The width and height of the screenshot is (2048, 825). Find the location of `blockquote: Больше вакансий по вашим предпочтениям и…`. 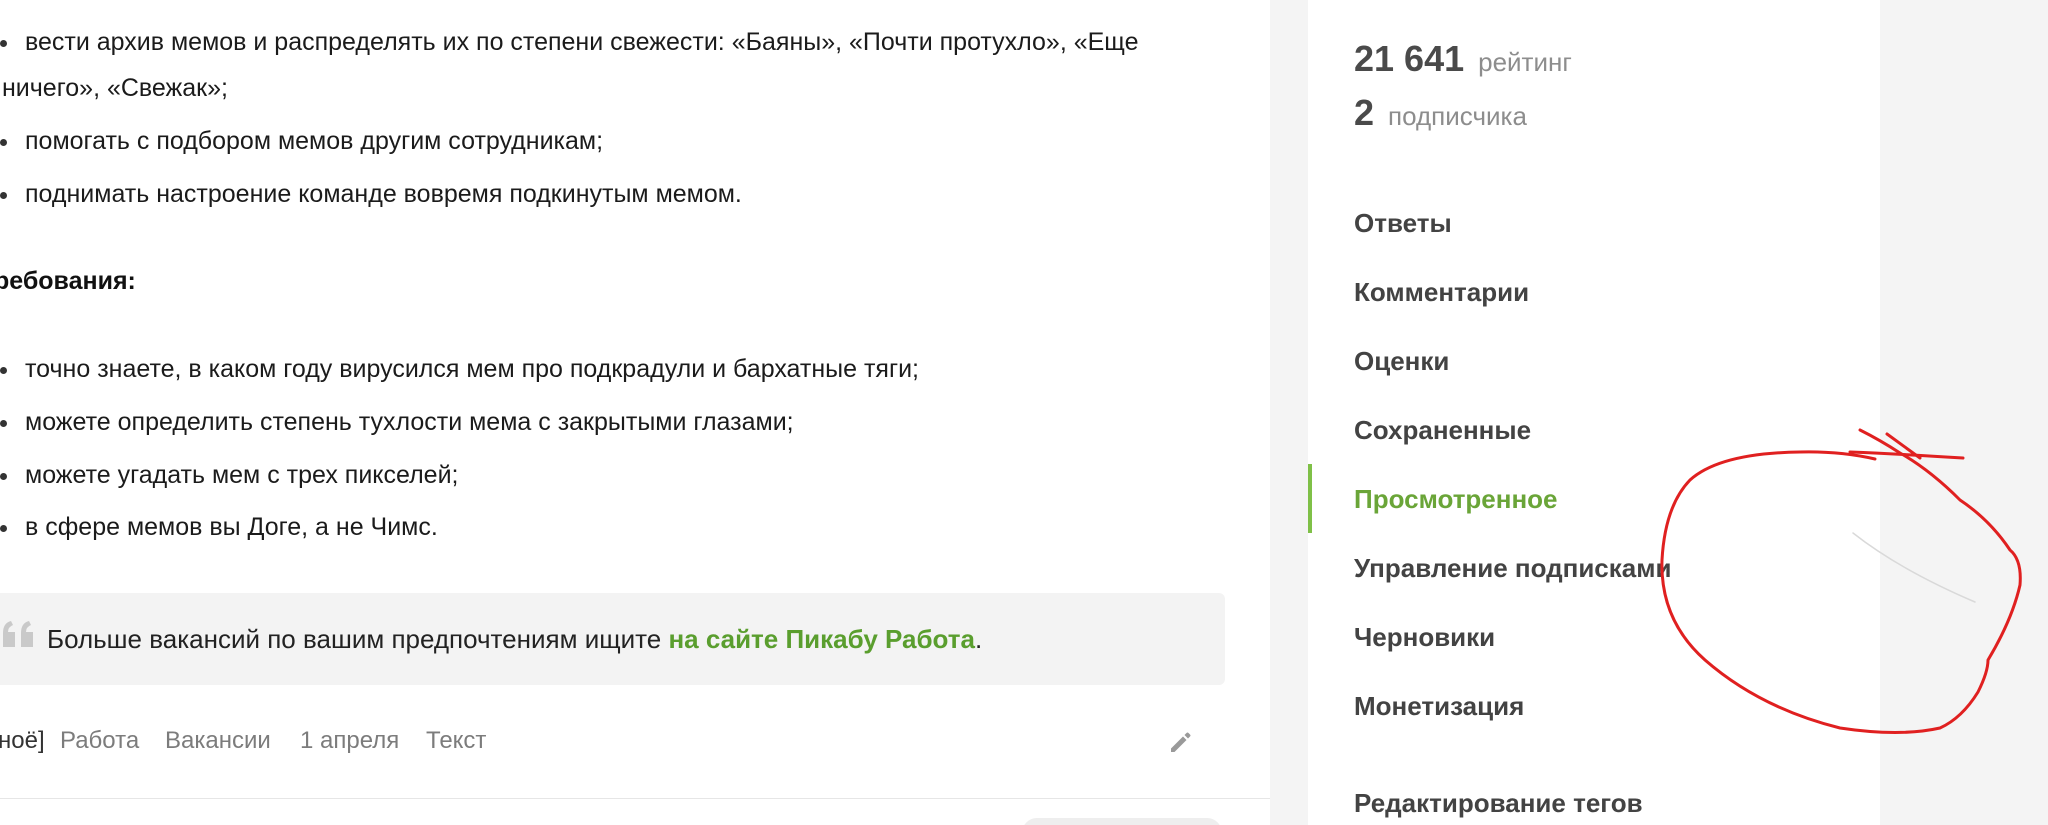

blockquote: Больше вакансий по вашим предпочтениям и… is located at coordinates (612, 639).